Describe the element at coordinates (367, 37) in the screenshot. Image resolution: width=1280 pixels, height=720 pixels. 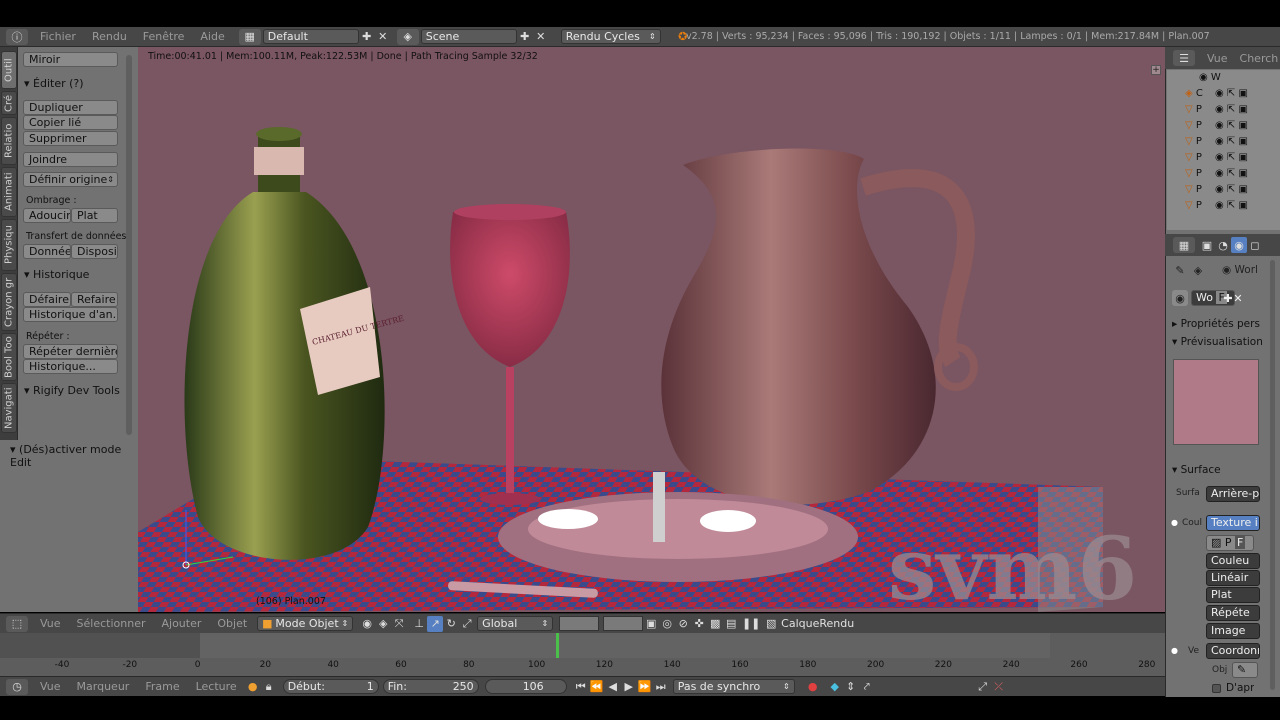
I see `add-screen-icon: ✚` at that location.